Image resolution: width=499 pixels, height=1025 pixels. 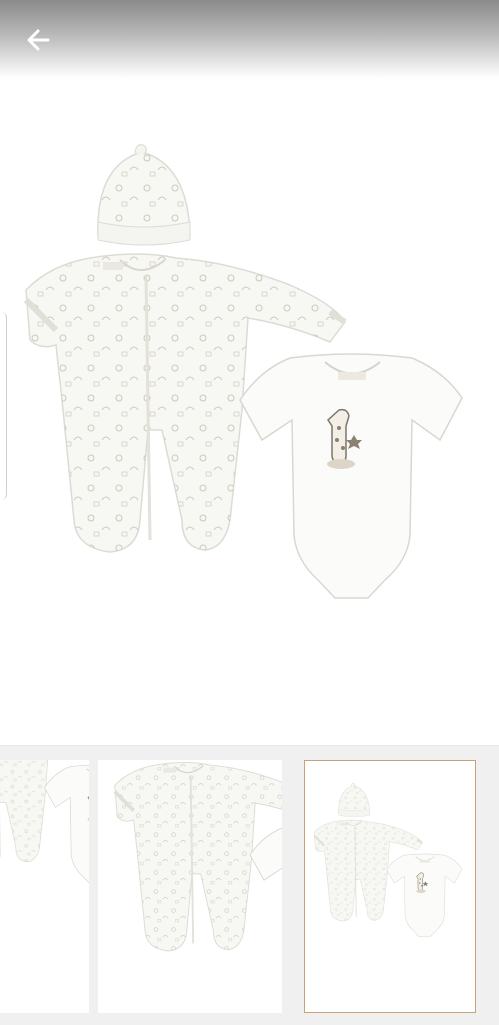 What do you see at coordinates (44, 823) in the screenshot?
I see `thumbnail-1-image` at bounding box center [44, 823].